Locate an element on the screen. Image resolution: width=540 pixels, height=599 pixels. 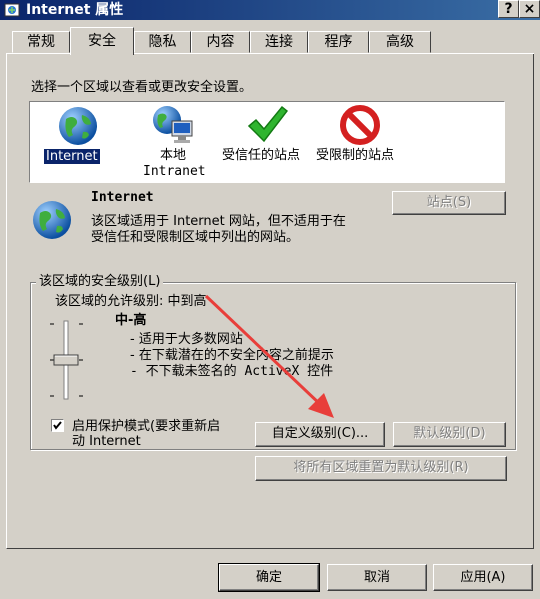
tab-general: 常规 is located at coordinates (41, 42).